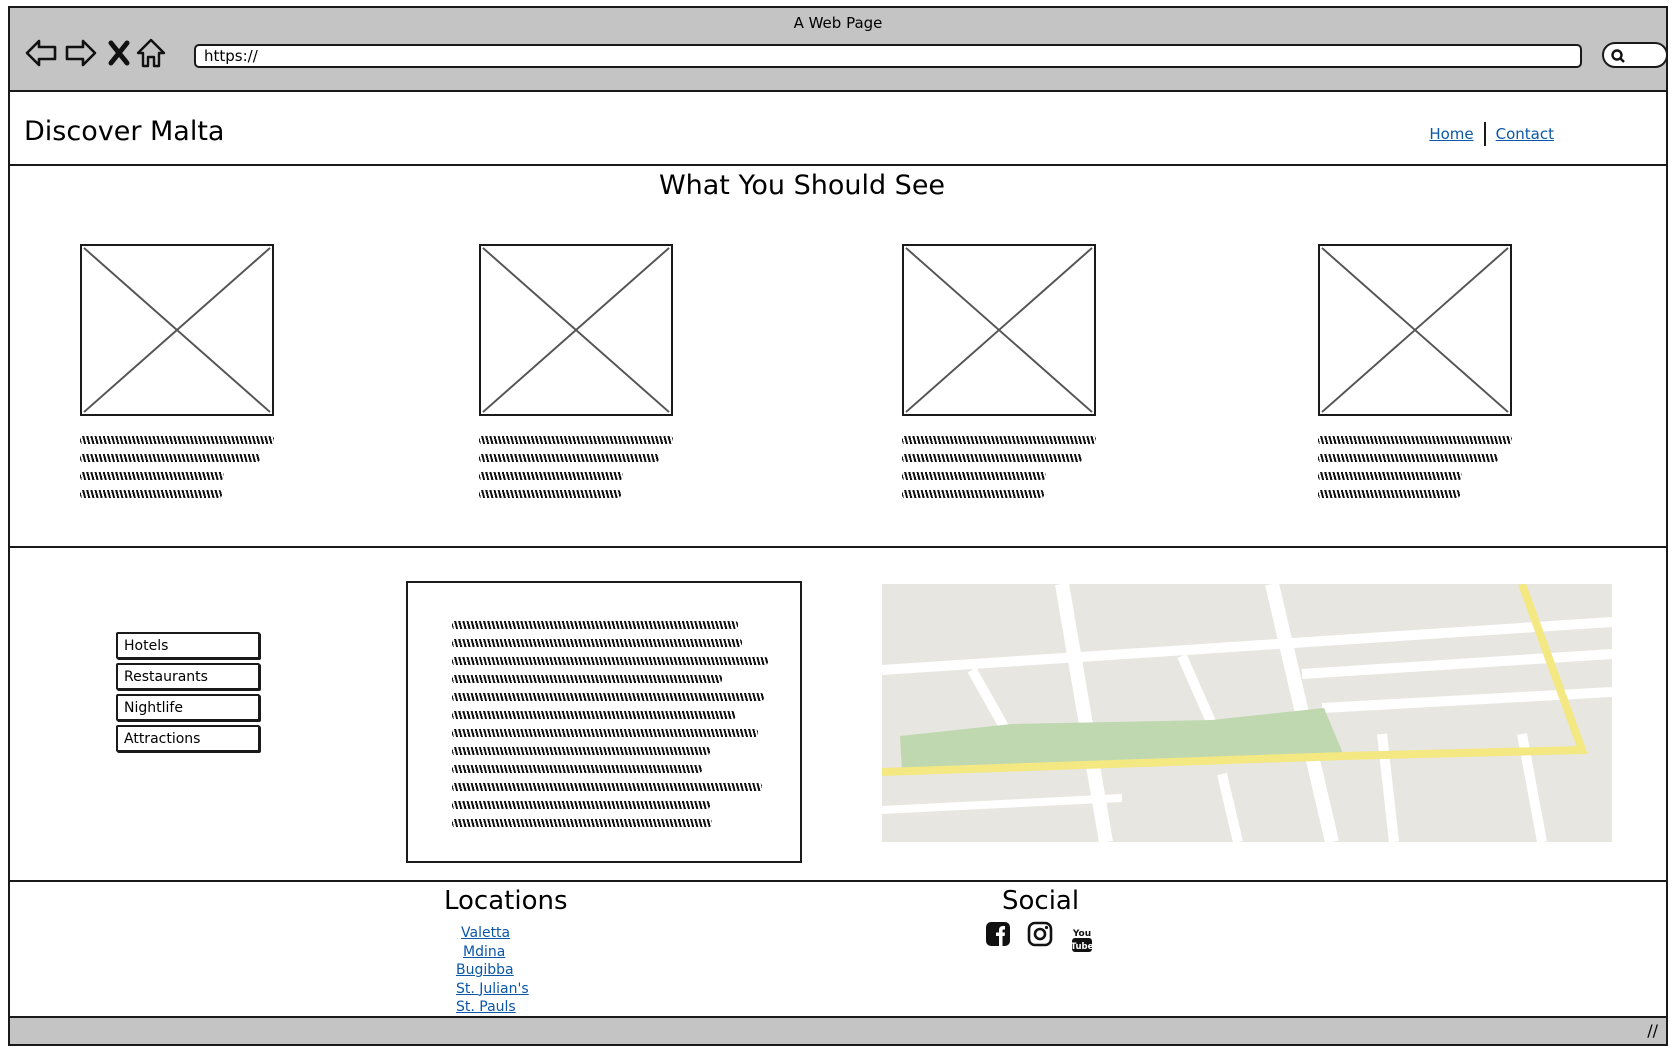 The image size is (1671, 1046). What do you see at coordinates (81, 53) in the screenshot?
I see `forward-arrow-icon` at bounding box center [81, 53].